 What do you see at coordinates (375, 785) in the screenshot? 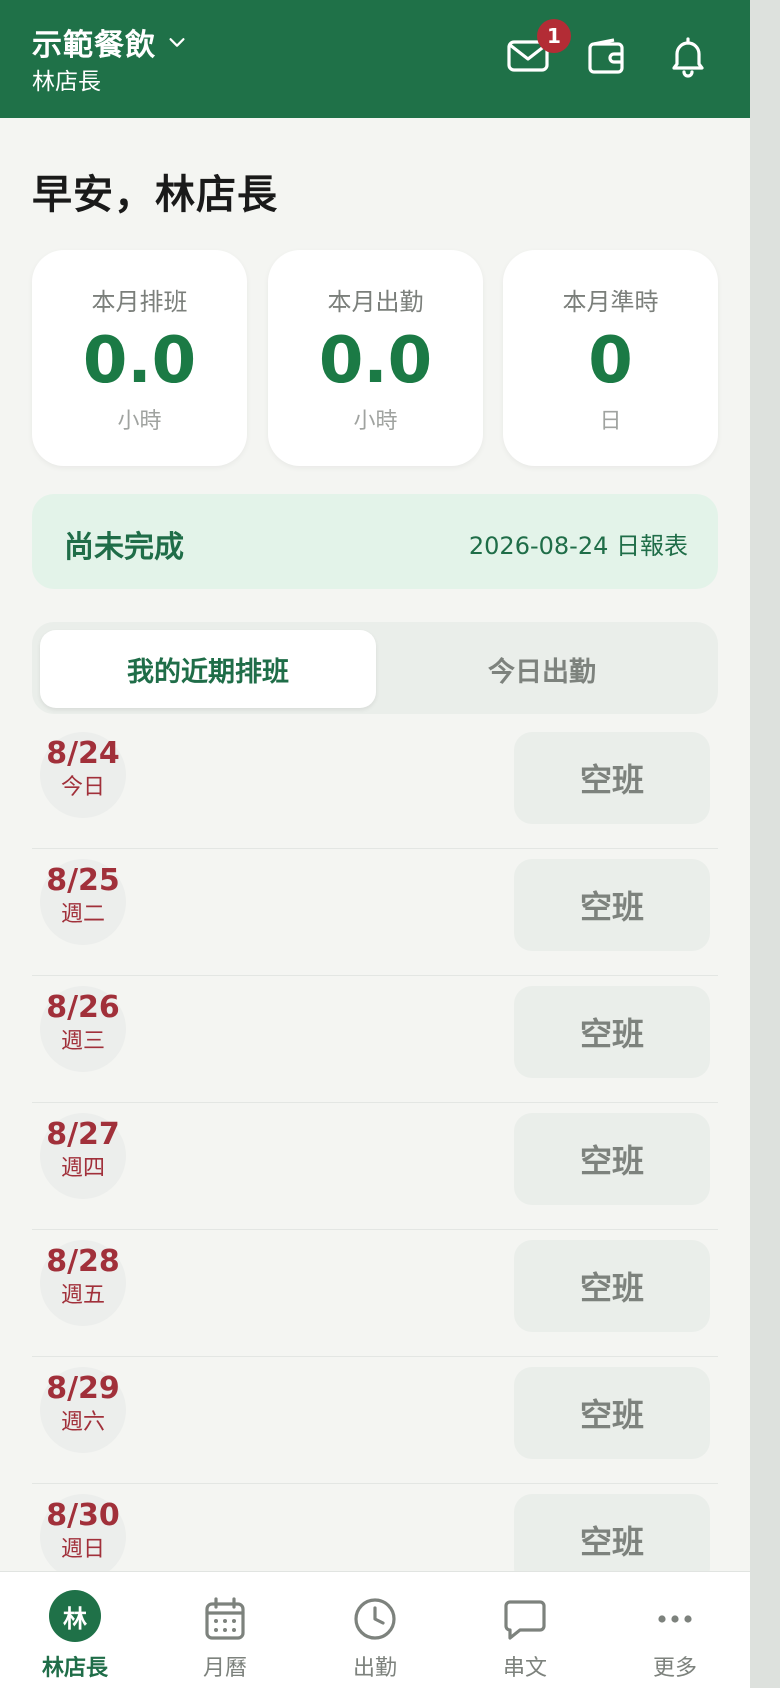
I see `schedule-row: 8/24 今日 空班` at bounding box center [375, 785].